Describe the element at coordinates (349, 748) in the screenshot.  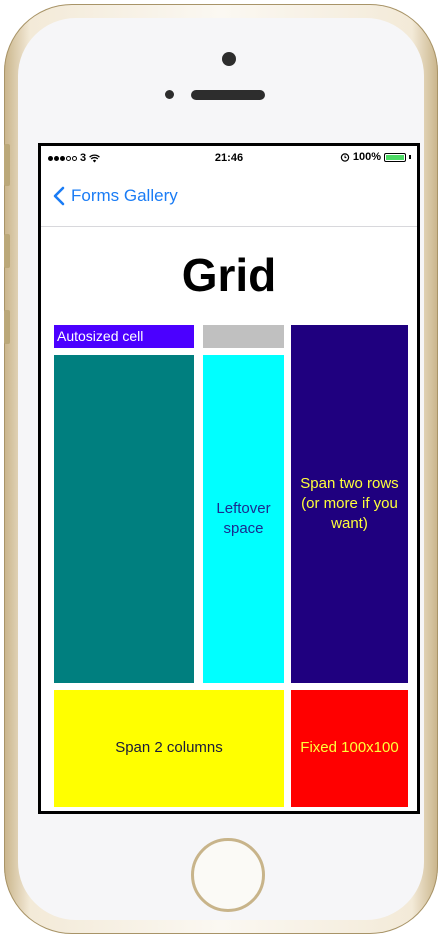
I see `fixed-size-cell: Fixed 100x100` at that location.